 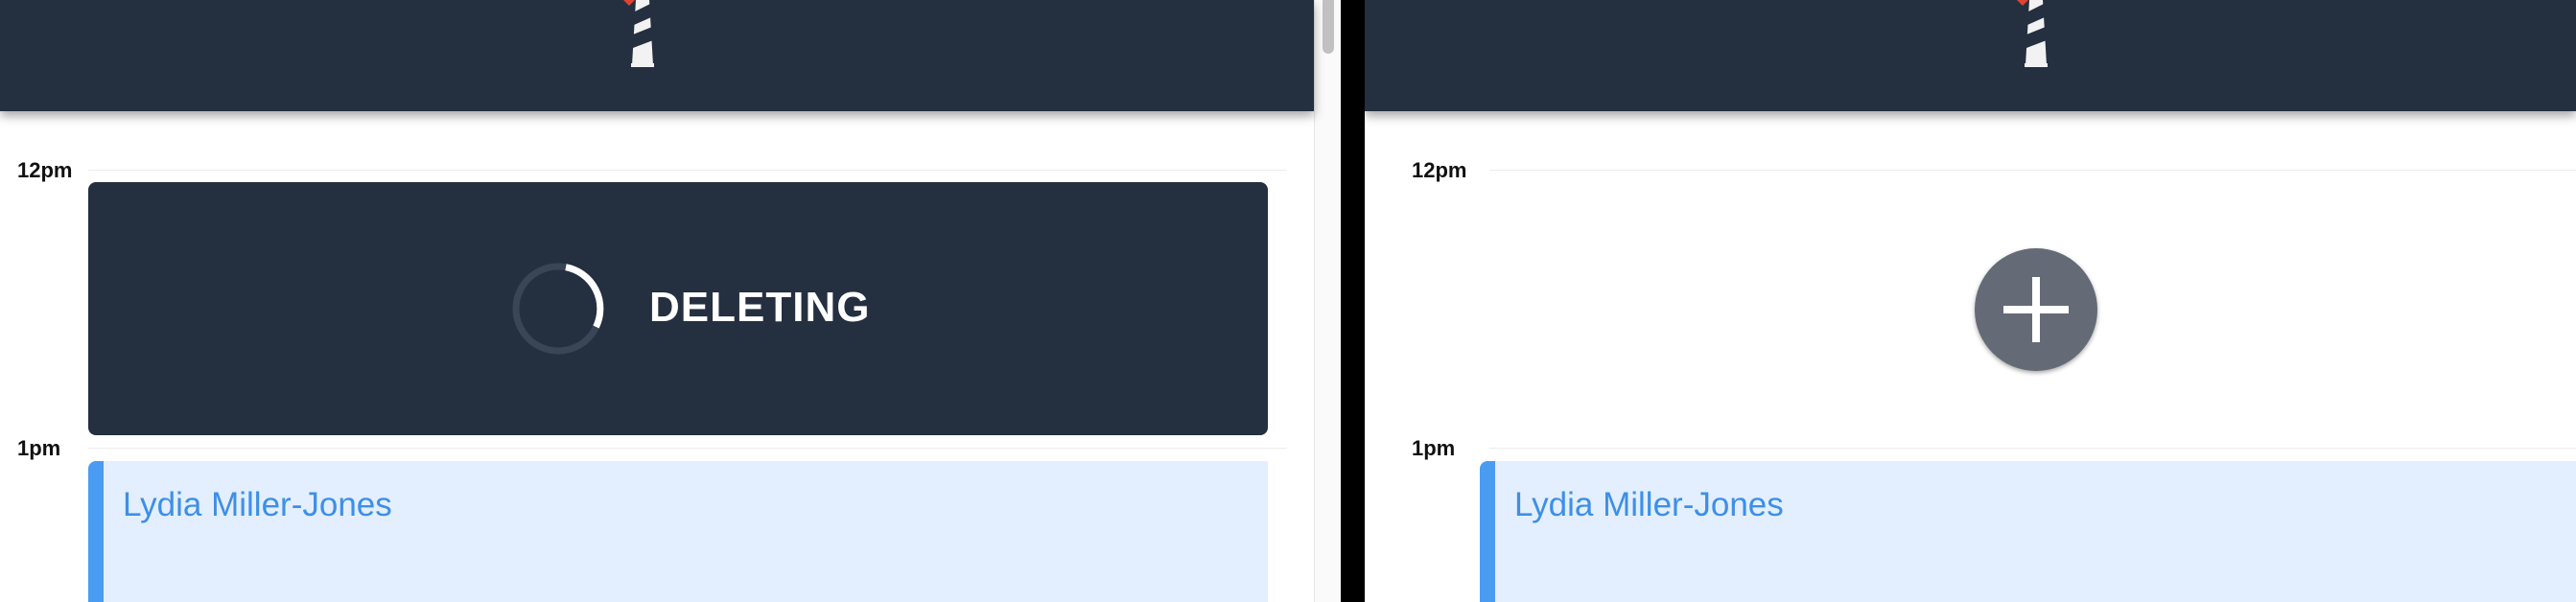 I want to click on scrollbar-thumb, so click(x=1328, y=27).